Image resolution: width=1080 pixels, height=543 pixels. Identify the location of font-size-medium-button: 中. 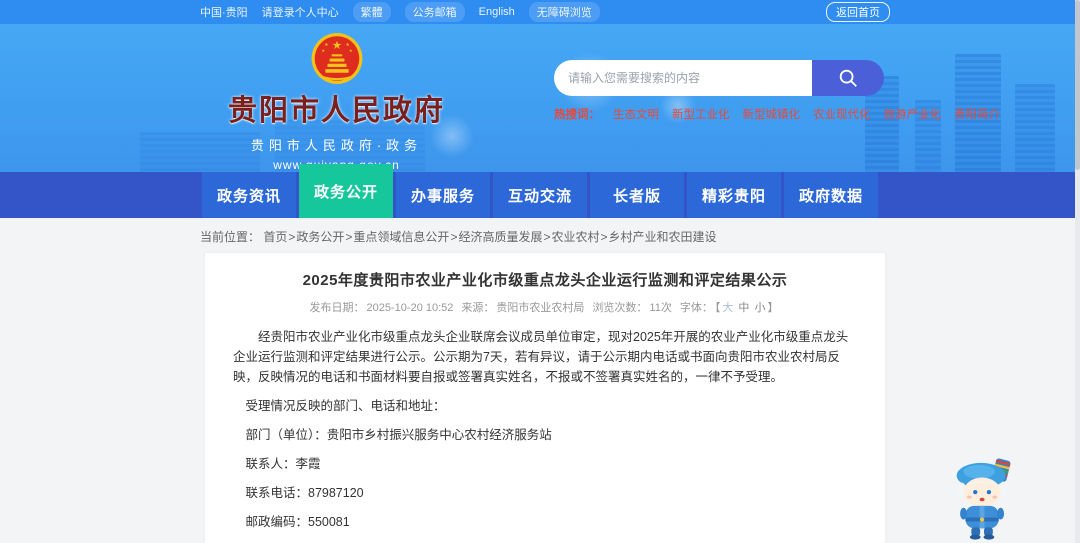
(743, 308).